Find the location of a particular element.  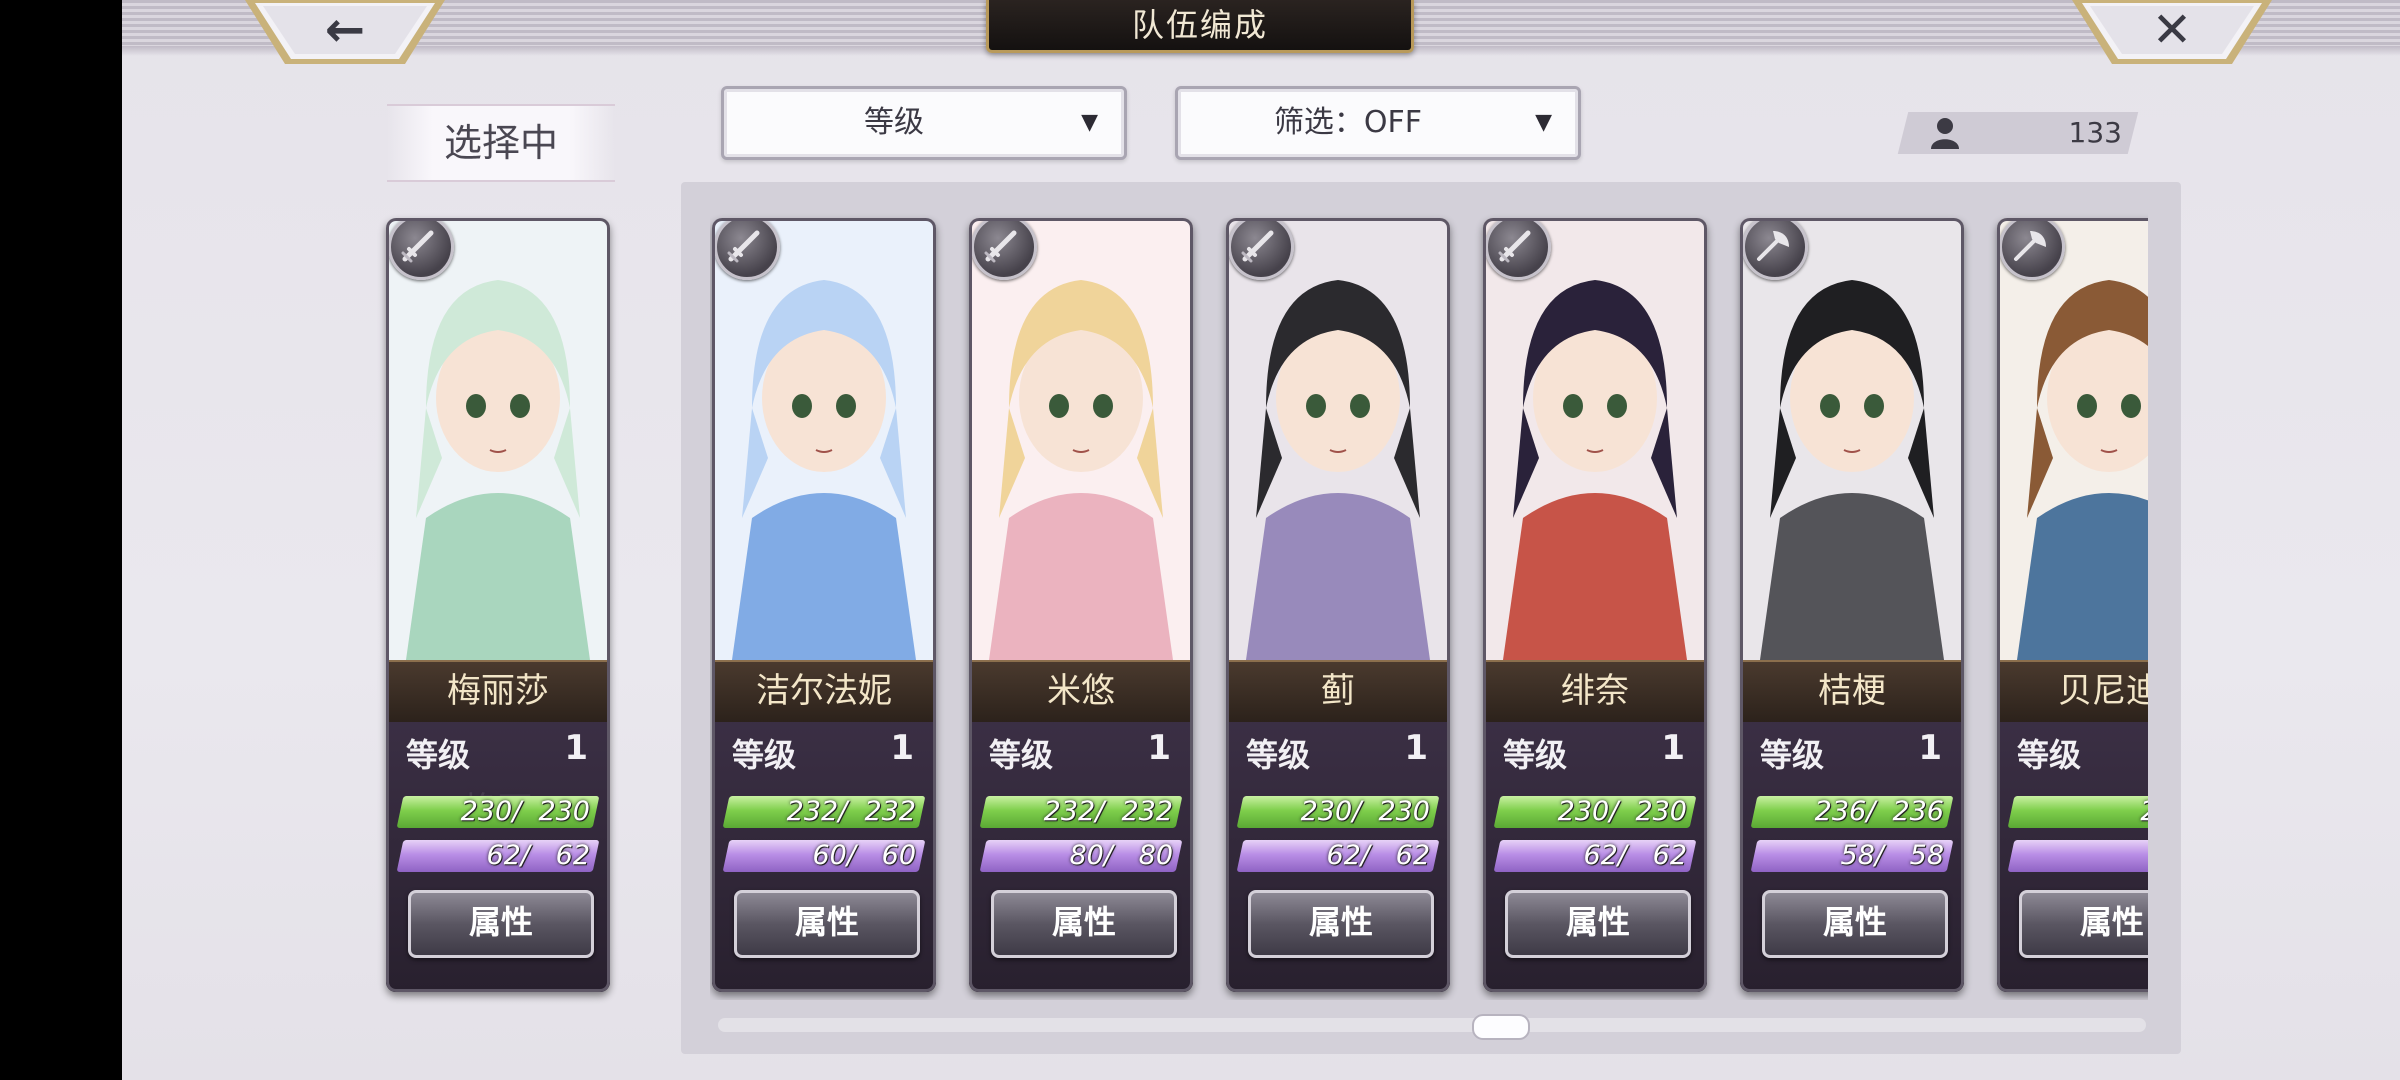

hp-text: 236/ 236 is located at coordinates (1879, 811).